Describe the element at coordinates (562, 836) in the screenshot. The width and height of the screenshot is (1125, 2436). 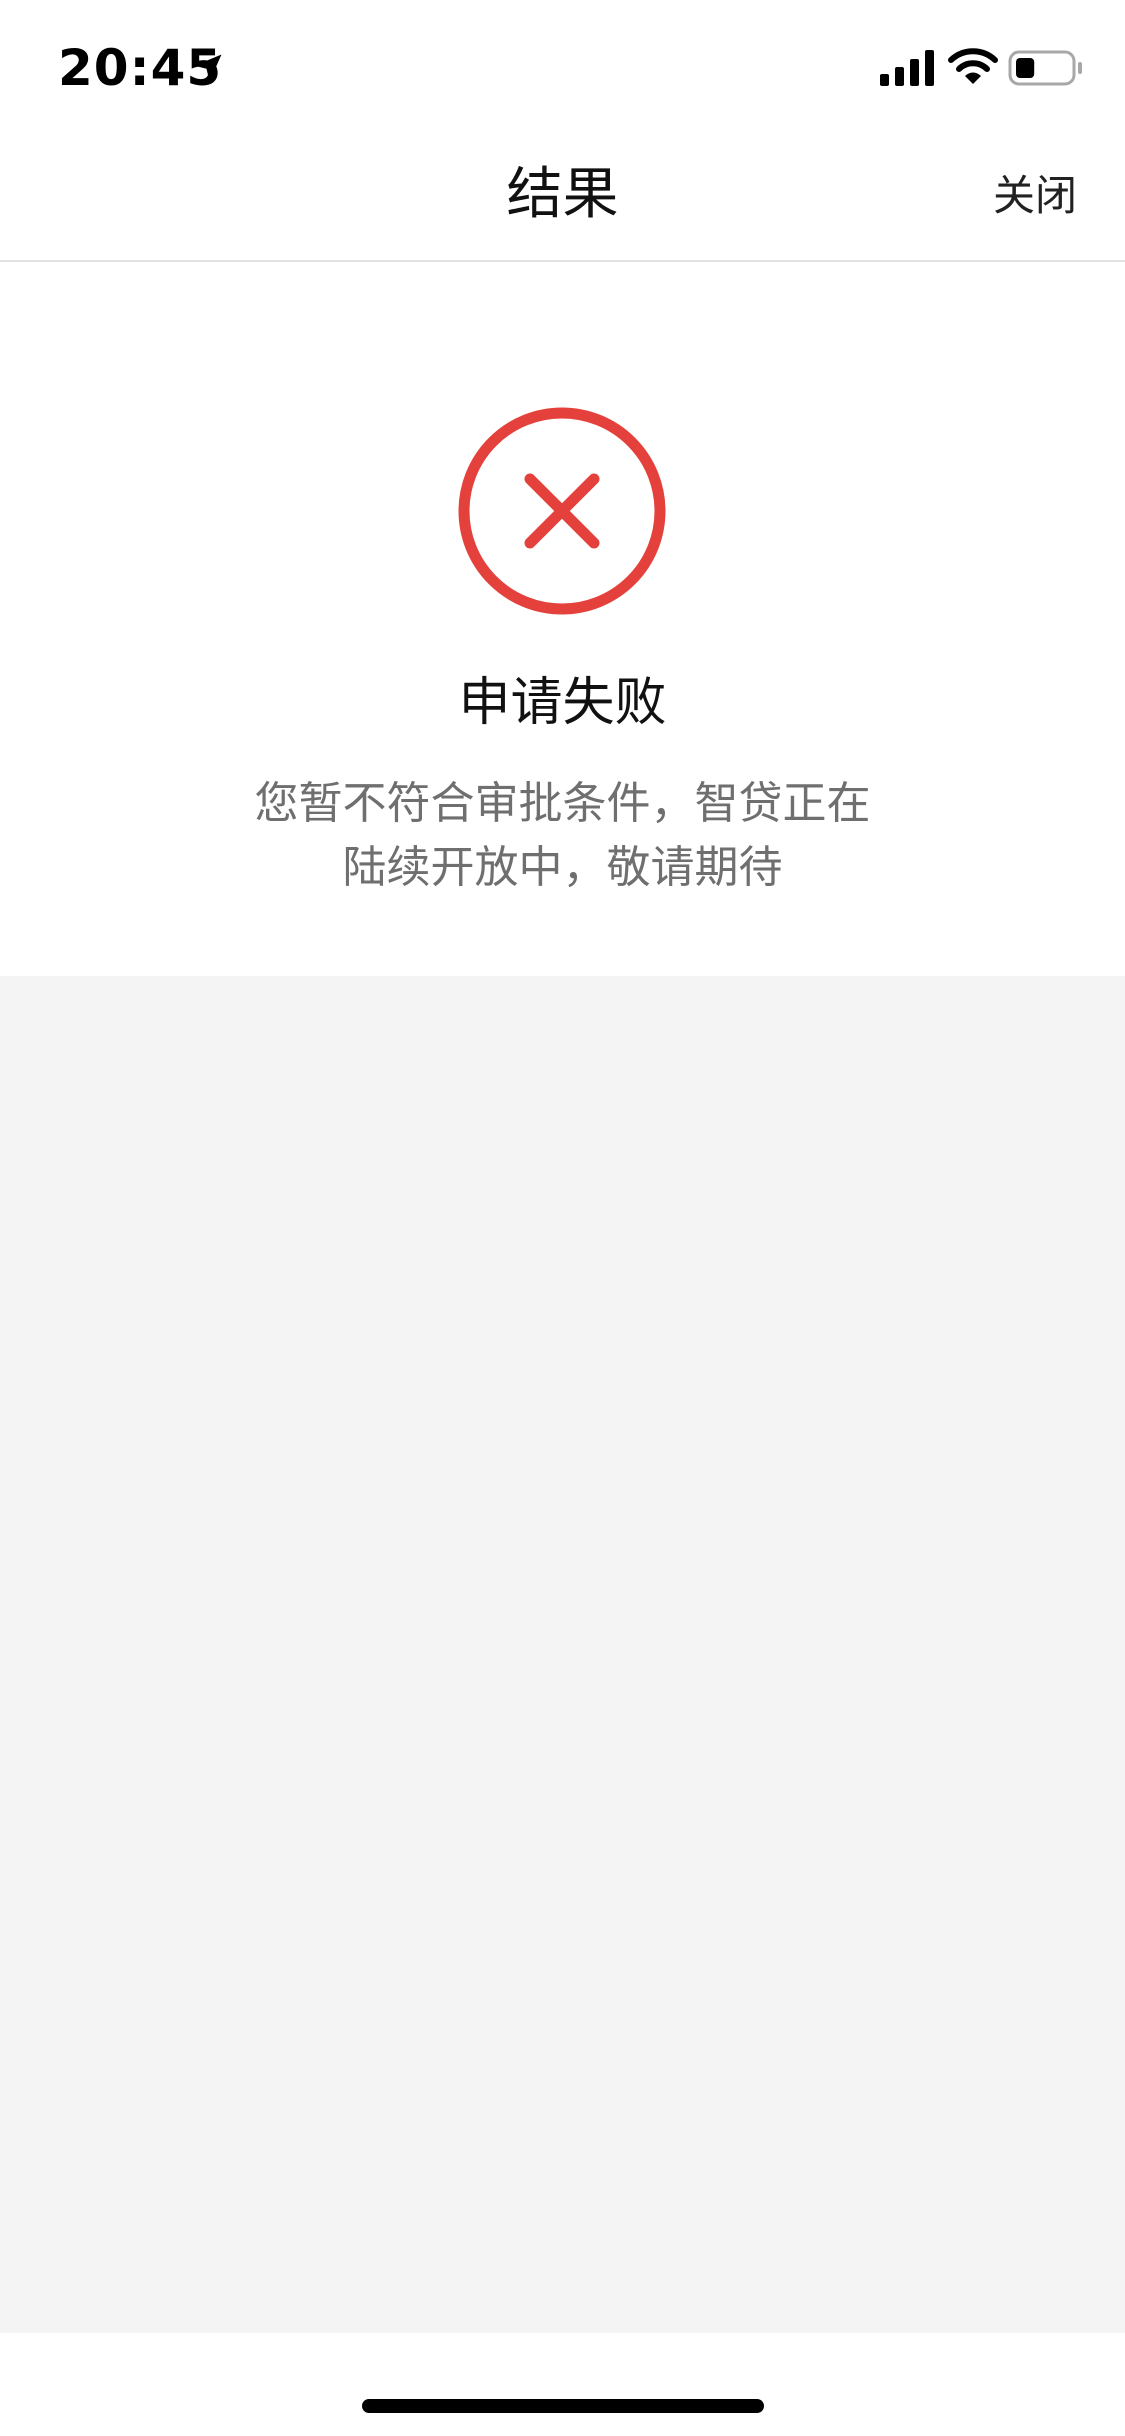
I see `result-message: 您暂不符合审批条件，智贷正在 陆续开放中，敬请期待` at that location.